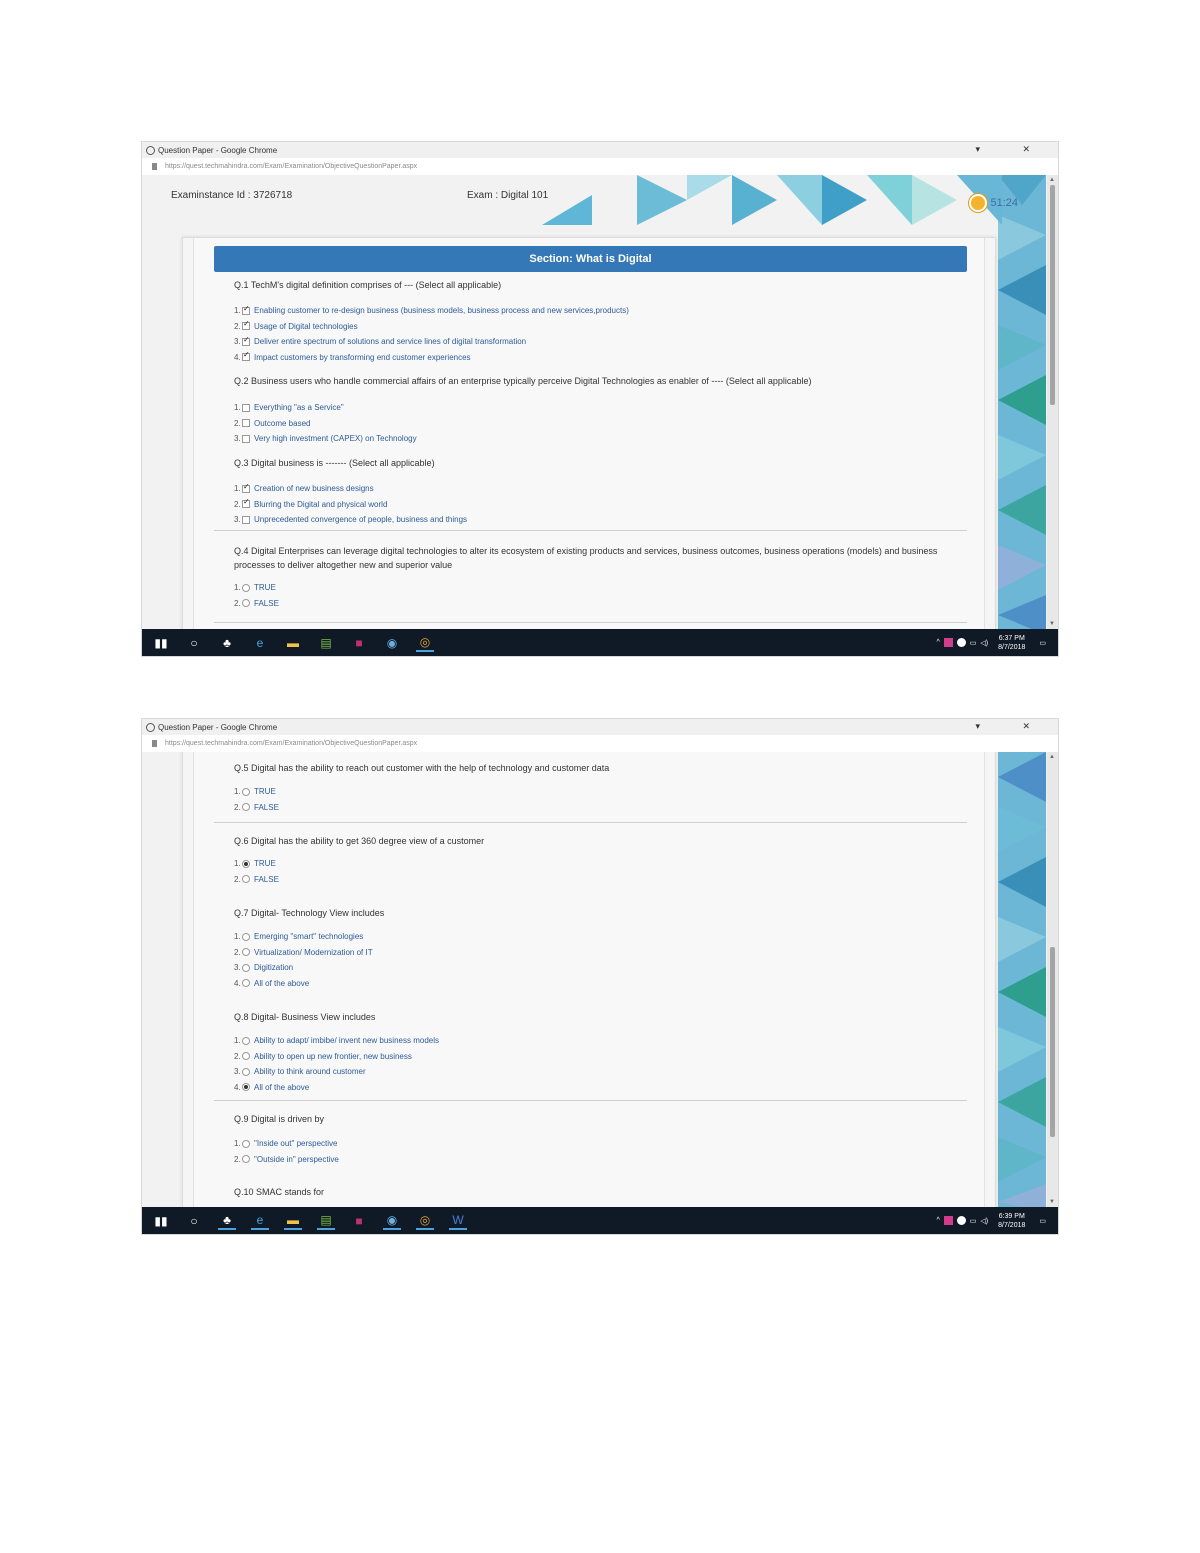  What do you see at coordinates (1052, 1202) in the screenshot?
I see `scroll-down-arrow-icon: ▼` at bounding box center [1052, 1202].